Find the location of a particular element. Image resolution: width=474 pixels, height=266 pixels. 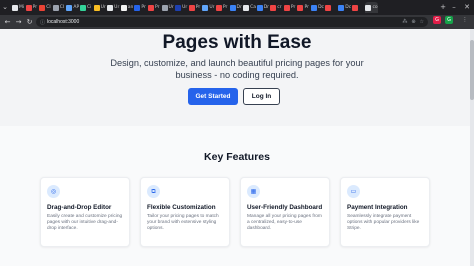

address-bar: ⓘ ⁂ ⊕ ☆ is located at coordinates (232, 22).